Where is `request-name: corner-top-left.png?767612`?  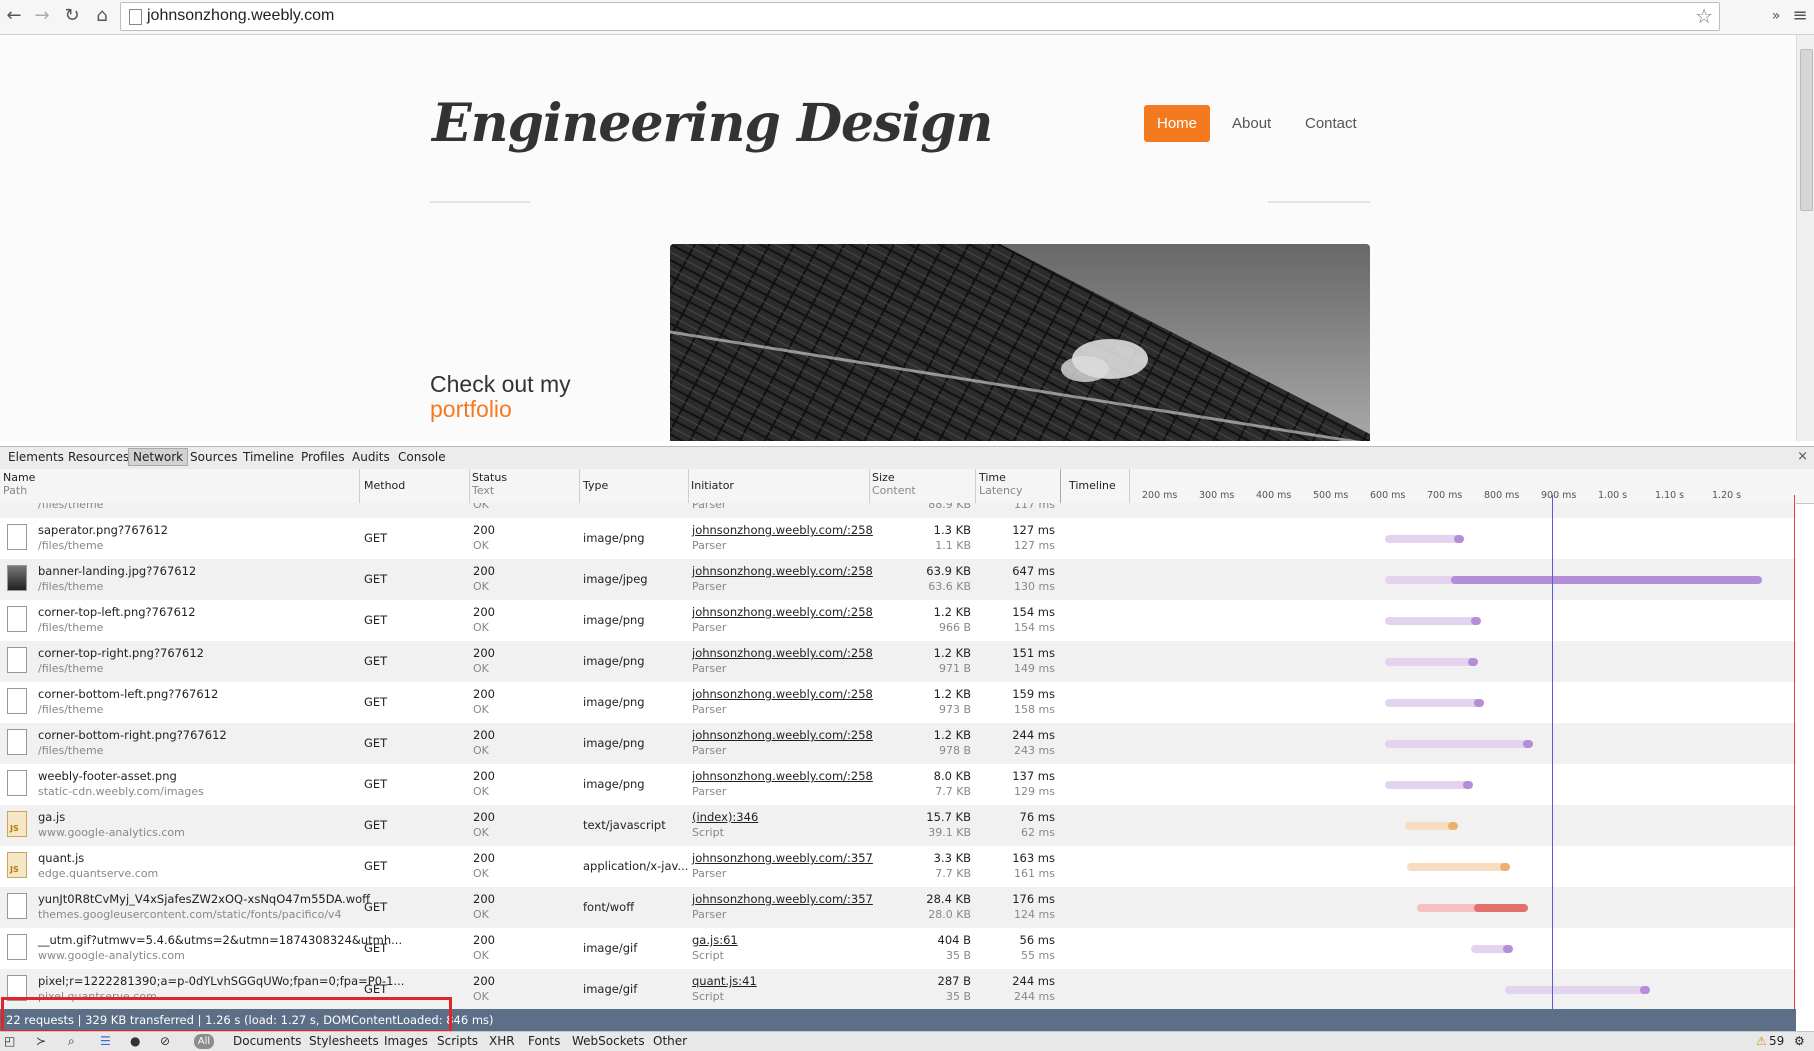 request-name: corner-top-left.png?767612 is located at coordinates (117, 612).